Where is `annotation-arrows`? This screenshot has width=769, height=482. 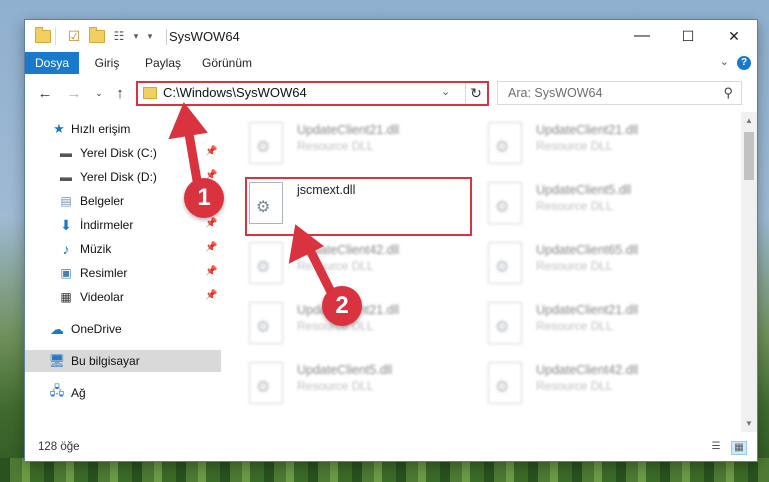 annotation-arrows is located at coordinates (254, 203).